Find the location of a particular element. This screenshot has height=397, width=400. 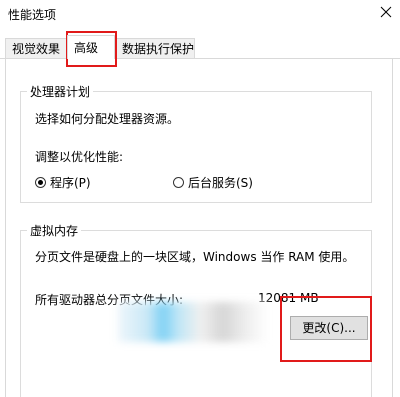

window-title: 性能选项 is located at coordinates (32, 15).